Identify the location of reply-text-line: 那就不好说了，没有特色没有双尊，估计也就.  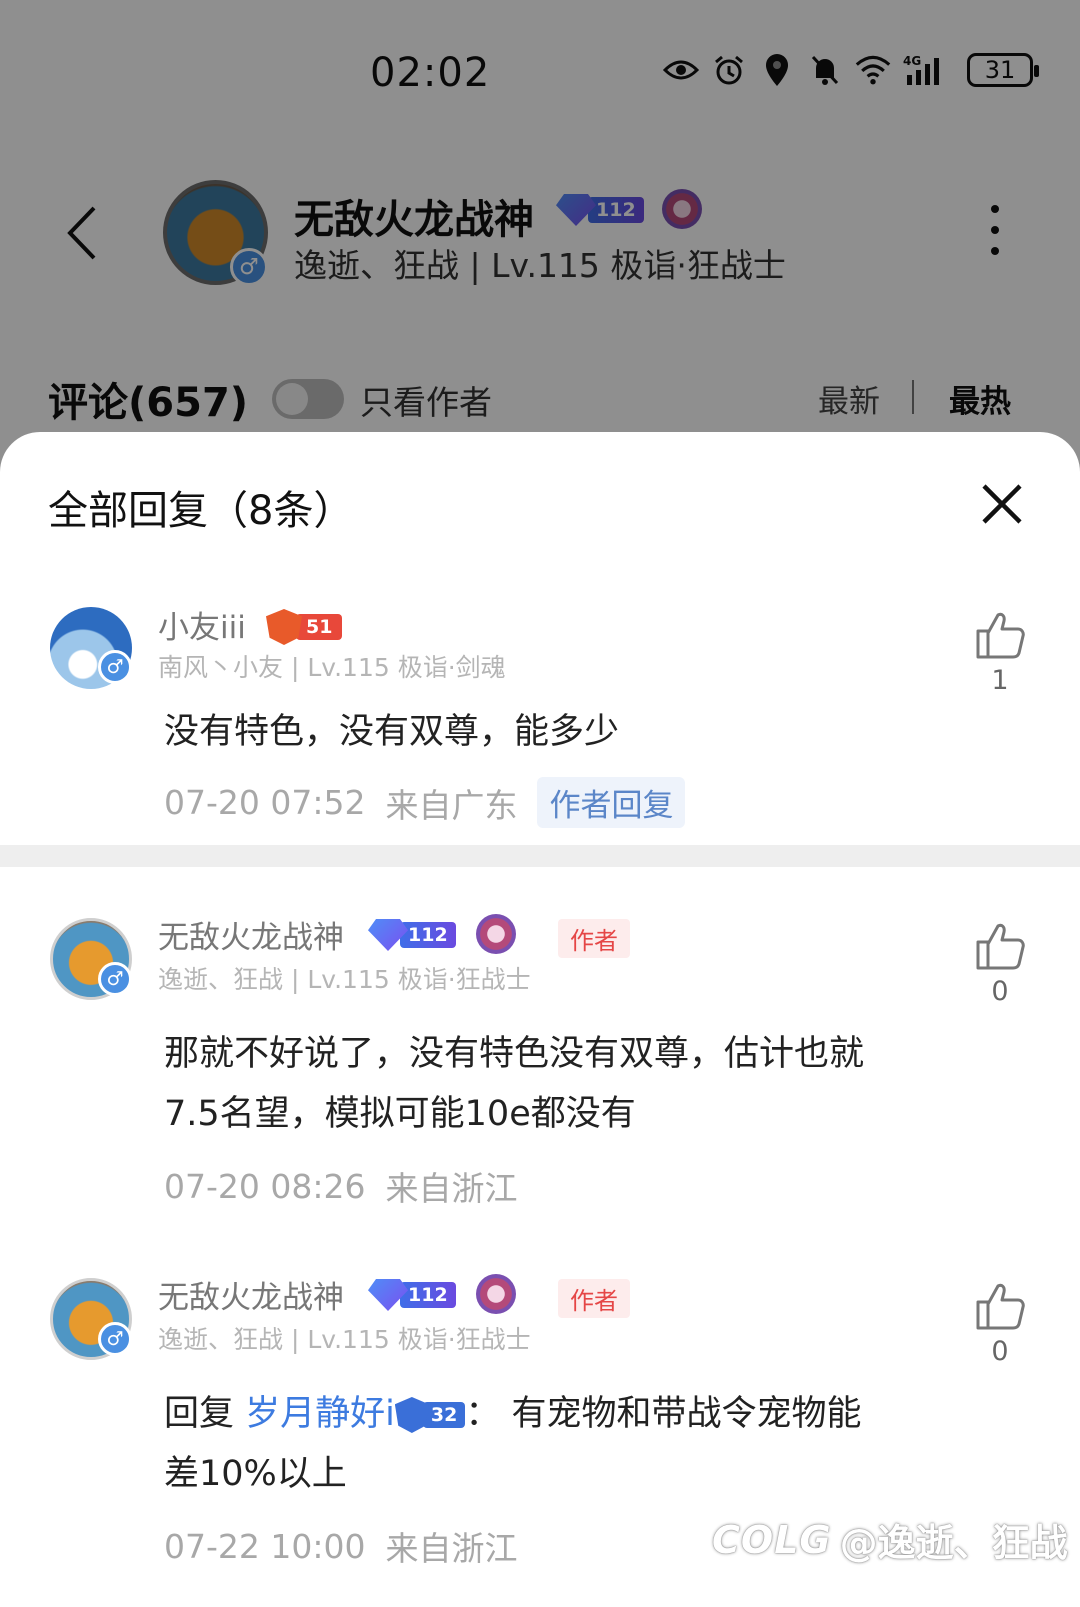
(514, 1054).